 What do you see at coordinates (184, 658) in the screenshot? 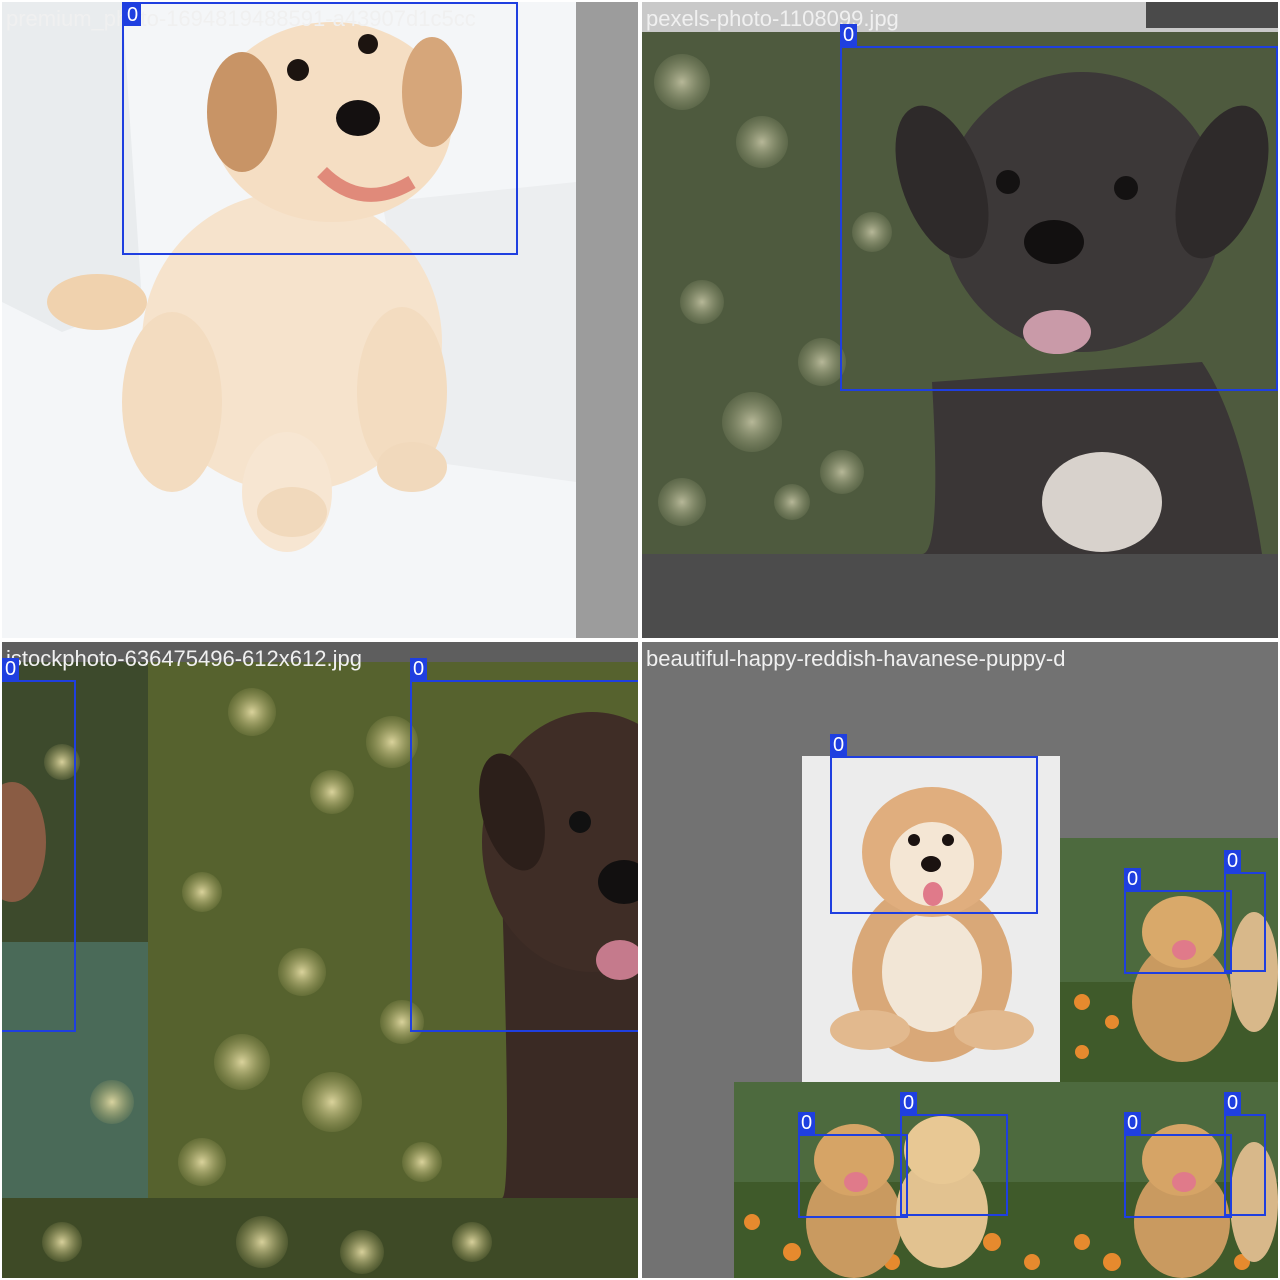
I see `filename-label: istockphoto-636475496-612x612.jpg` at bounding box center [184, 658].